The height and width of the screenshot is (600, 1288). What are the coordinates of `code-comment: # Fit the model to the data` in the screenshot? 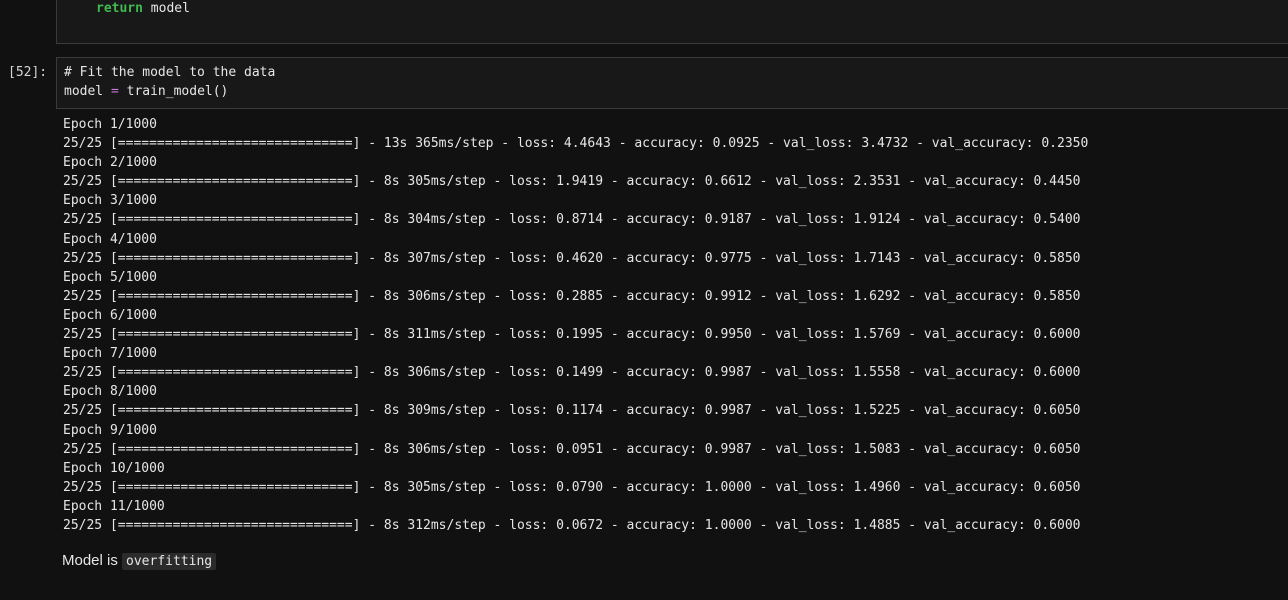 It's located at (170, 72).